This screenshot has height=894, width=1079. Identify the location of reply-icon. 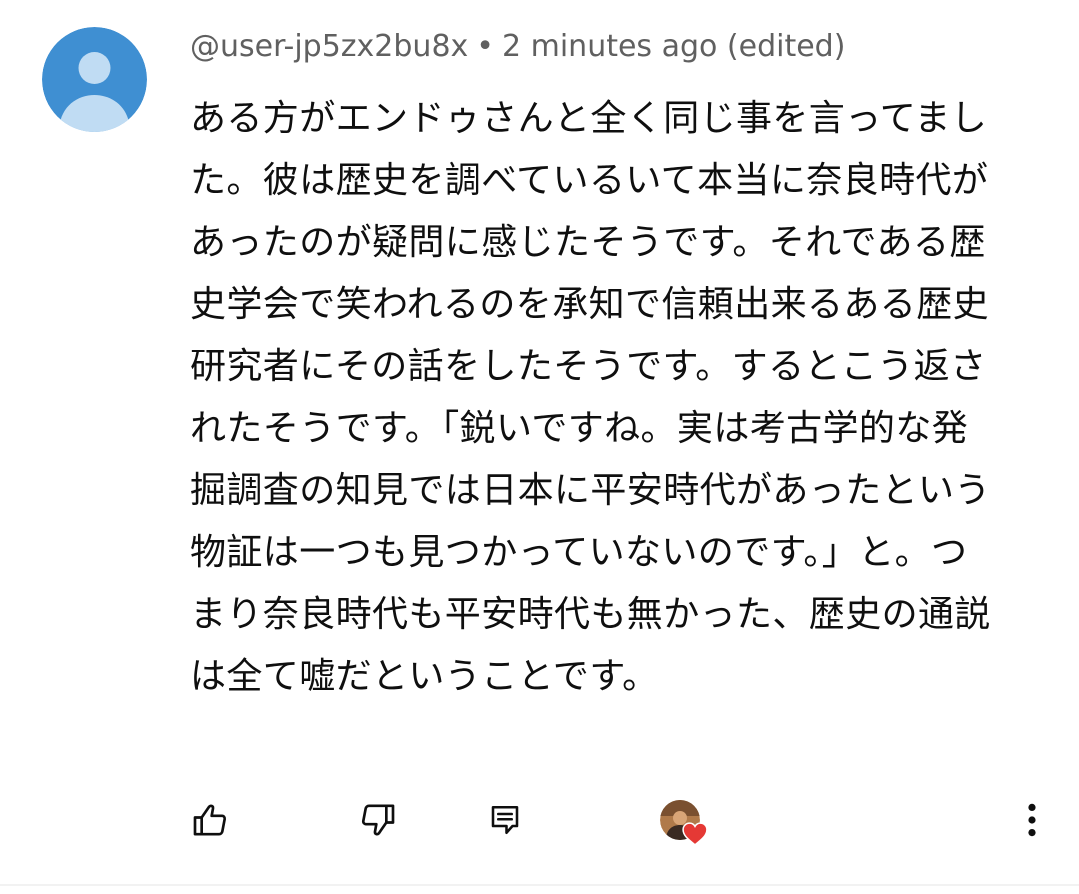
(505, 820).